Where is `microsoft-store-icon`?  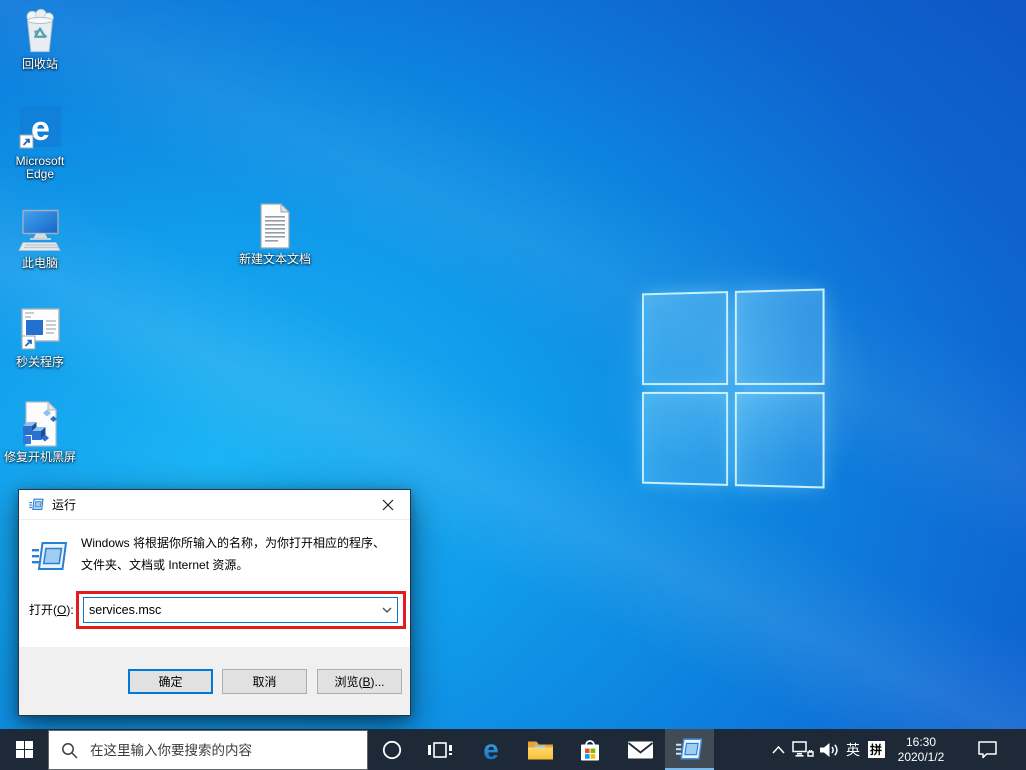
microsoft-store-icon is located at coordinates (590, 749).